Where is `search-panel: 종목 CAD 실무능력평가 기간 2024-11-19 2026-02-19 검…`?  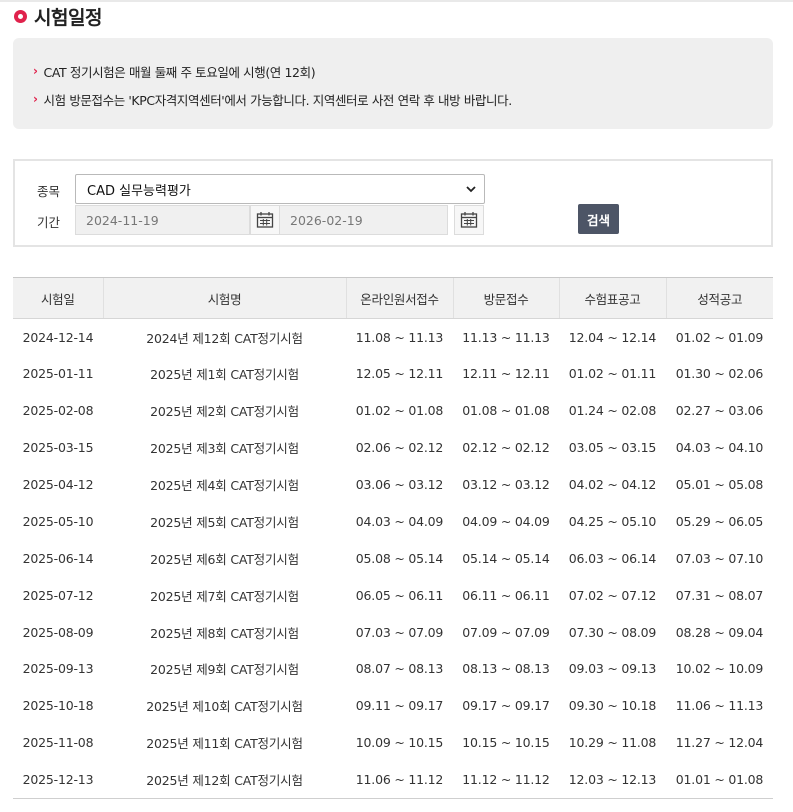
search-panel: 종목 CAD 실무능력평가 기간 2024-11-19 2026-02-19 검… is located at coordinates (393, 203).